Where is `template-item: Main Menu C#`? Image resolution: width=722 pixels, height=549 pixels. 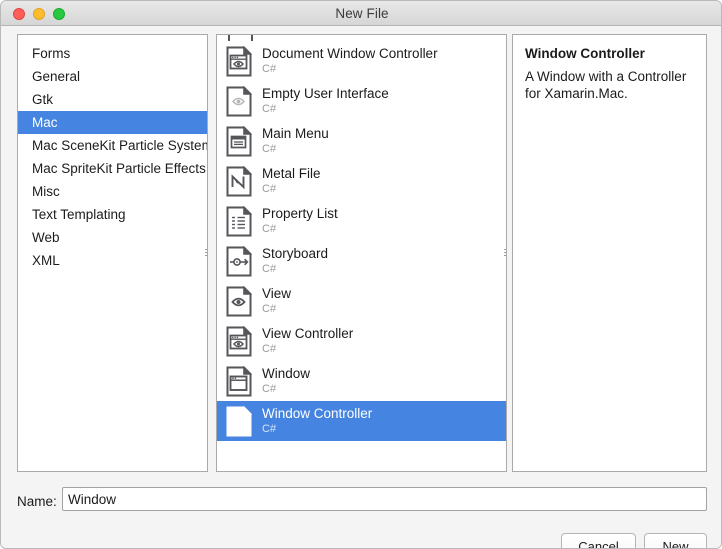
template-item: Main Menu C# is located at coordinates (361, 141).